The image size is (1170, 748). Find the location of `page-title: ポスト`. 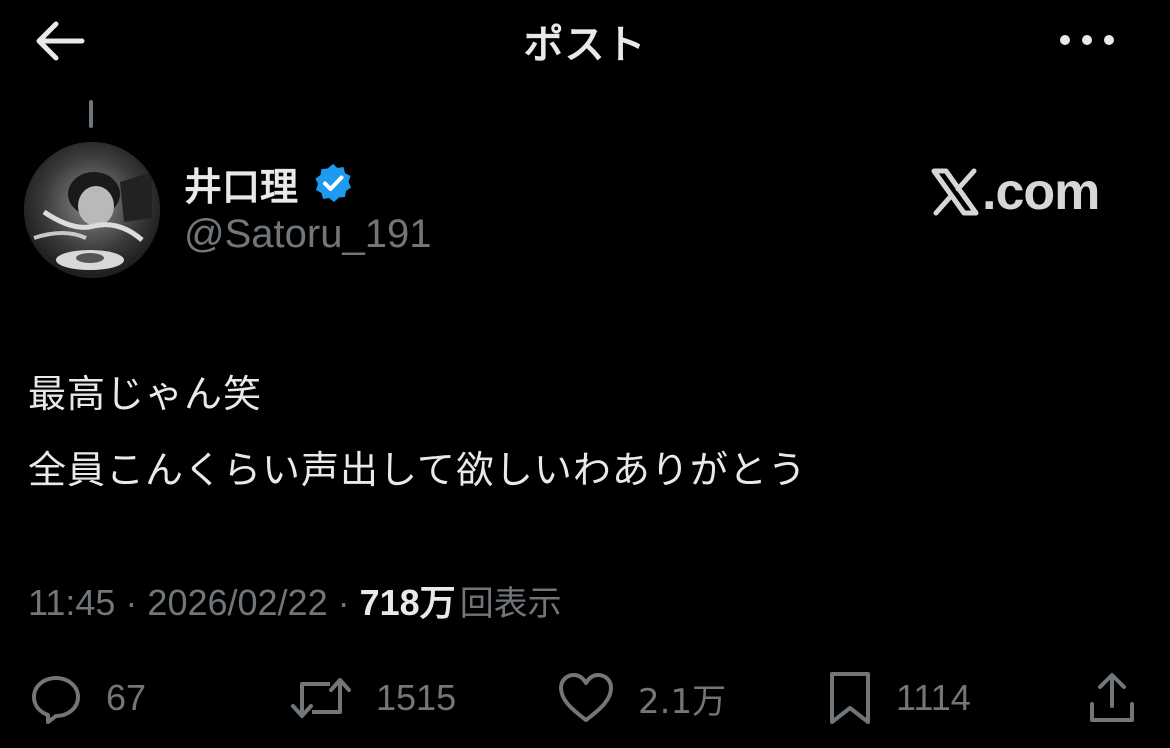

page-title: ポスト is located at coordinates (585, 45).